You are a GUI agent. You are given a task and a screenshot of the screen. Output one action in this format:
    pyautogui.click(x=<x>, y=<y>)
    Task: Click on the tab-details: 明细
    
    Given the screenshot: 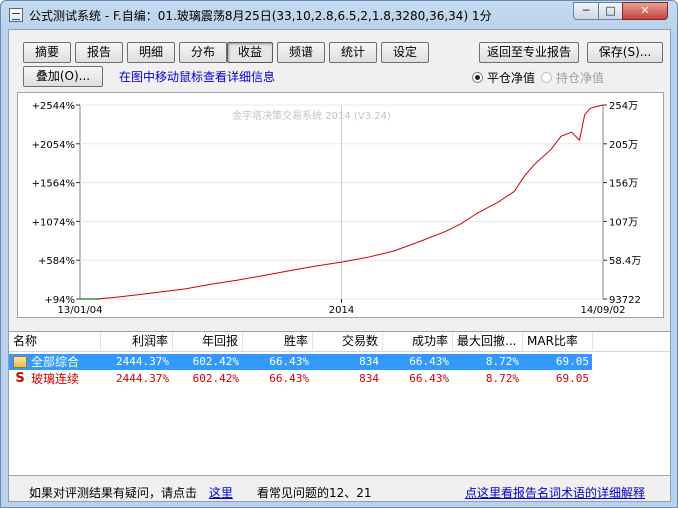 What is the action you would take?
    pyautogui.click(x=151, y=52)
    